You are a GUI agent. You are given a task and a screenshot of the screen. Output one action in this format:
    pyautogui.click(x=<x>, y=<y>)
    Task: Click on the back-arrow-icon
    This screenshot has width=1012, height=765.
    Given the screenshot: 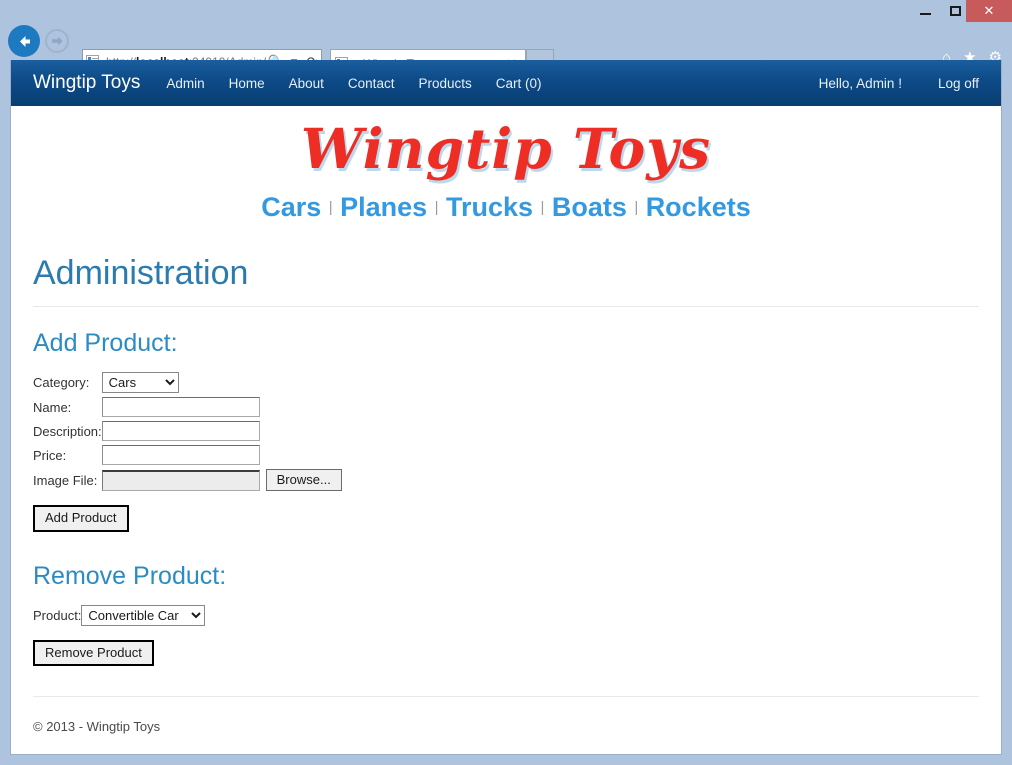 What is the action you would take?
    pyautogui.click(x=24, y=41)
    